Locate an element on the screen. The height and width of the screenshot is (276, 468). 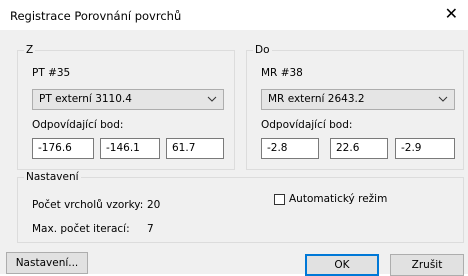
vertex-count-label: Počet vrcholů vzorky: is located at coordinates (88, 205).